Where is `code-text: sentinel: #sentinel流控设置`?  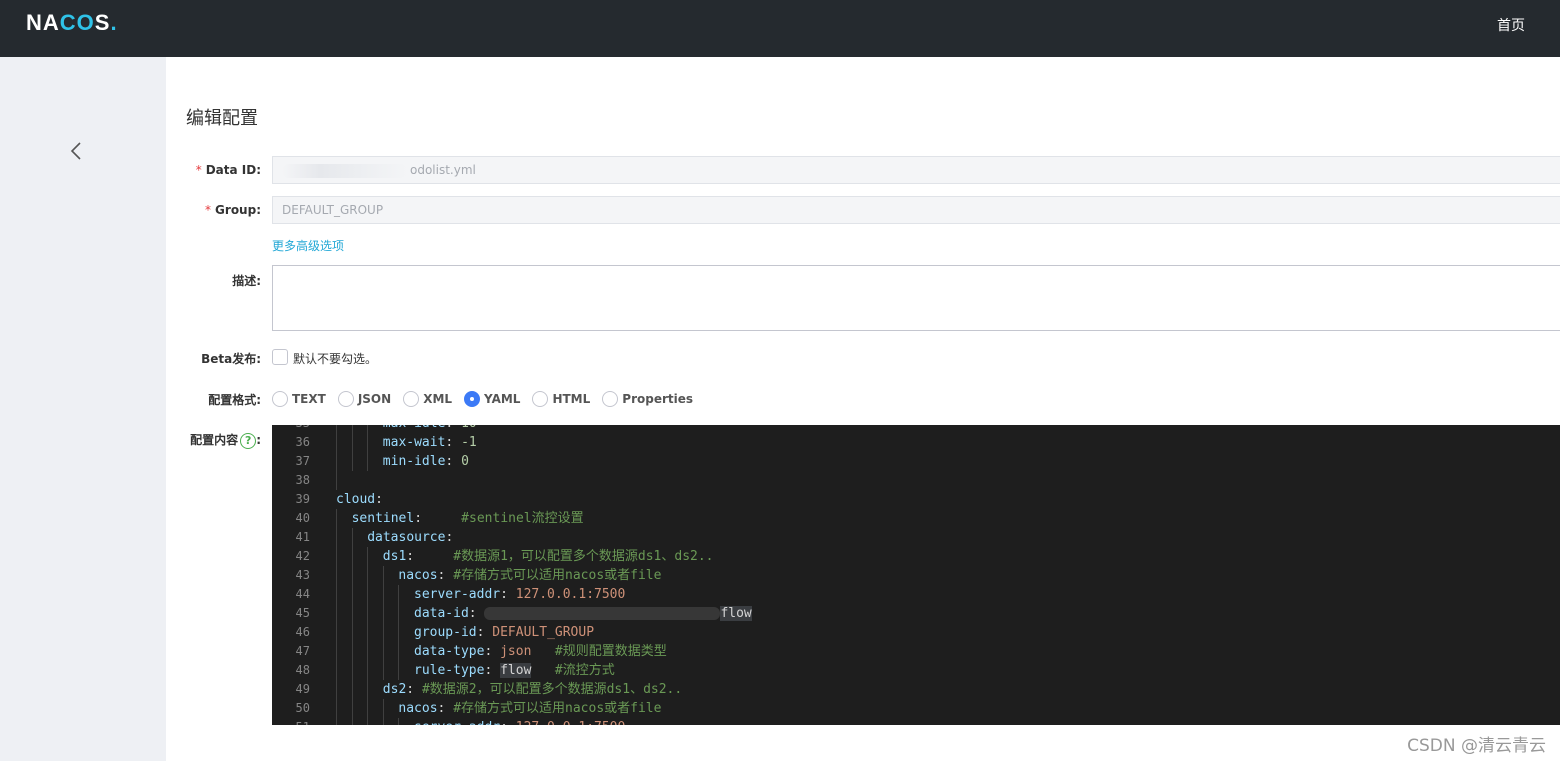 code-text: sentinel: #sentinel流控设置 is located at coordinates (467, 518).